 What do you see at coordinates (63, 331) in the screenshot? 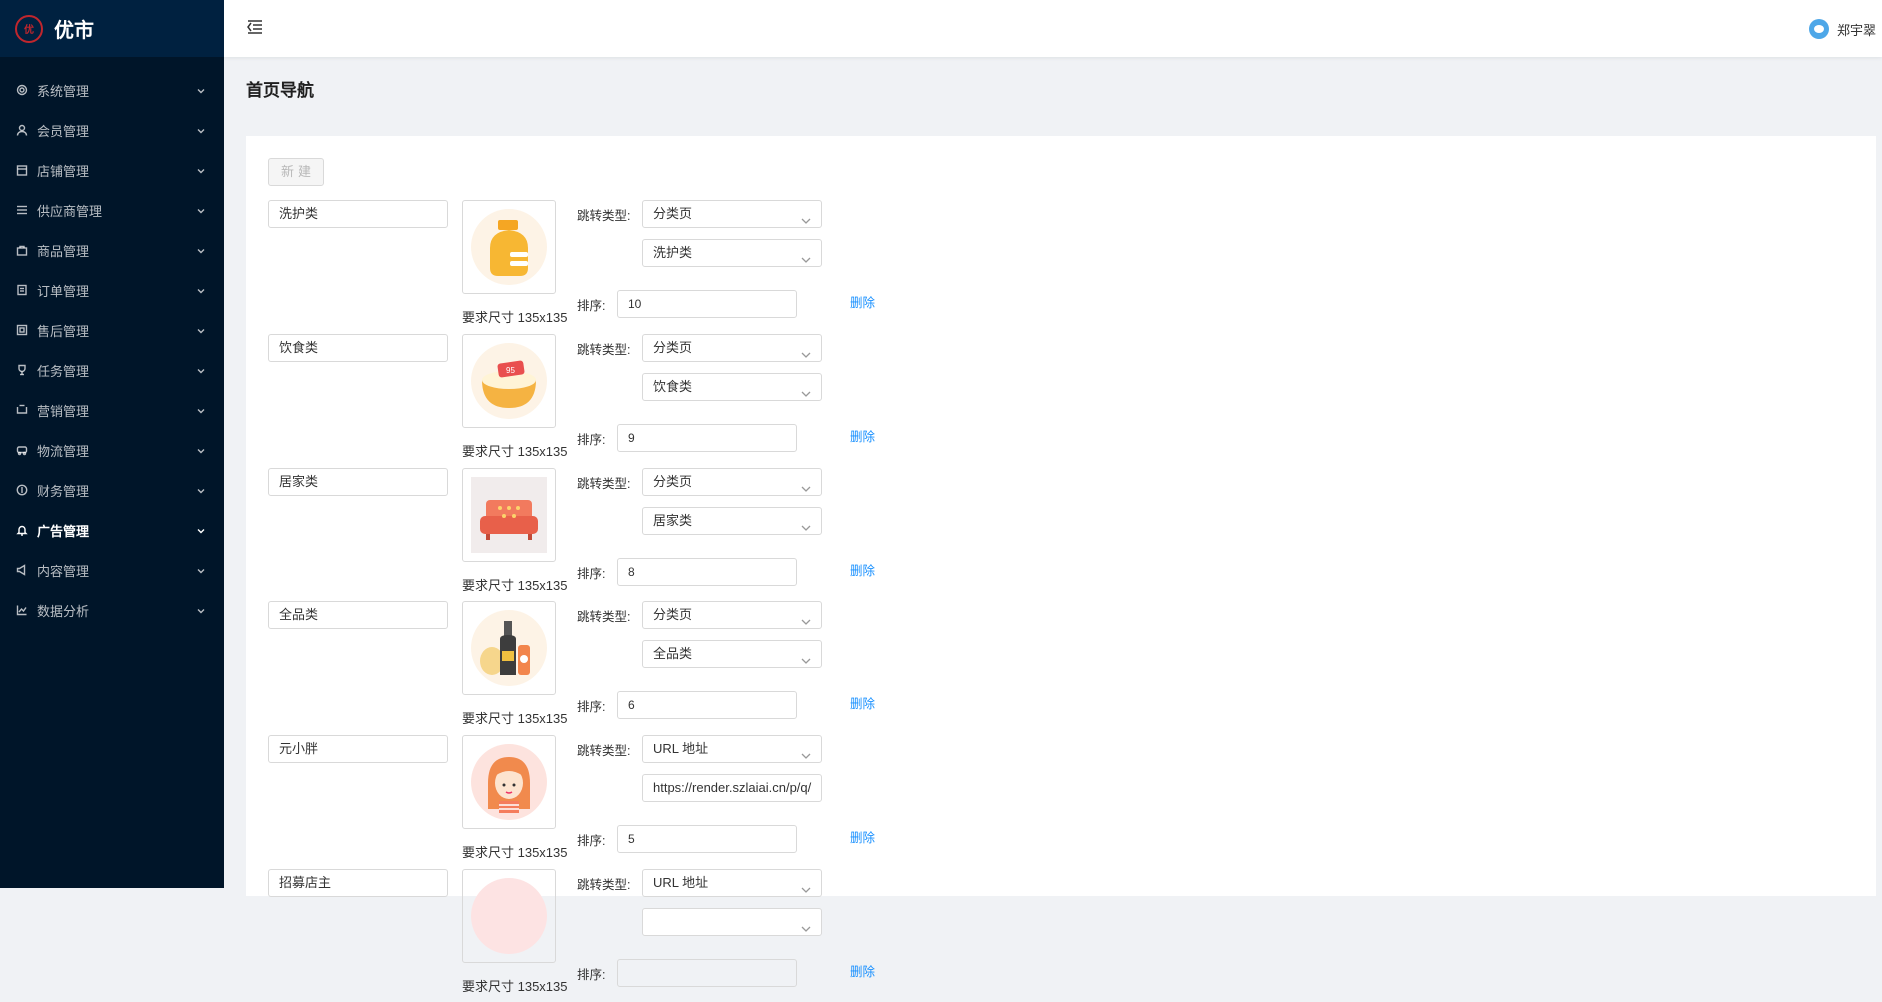
I see `sidebar-item-label: 售后管理` at bounding box center [63, 331].